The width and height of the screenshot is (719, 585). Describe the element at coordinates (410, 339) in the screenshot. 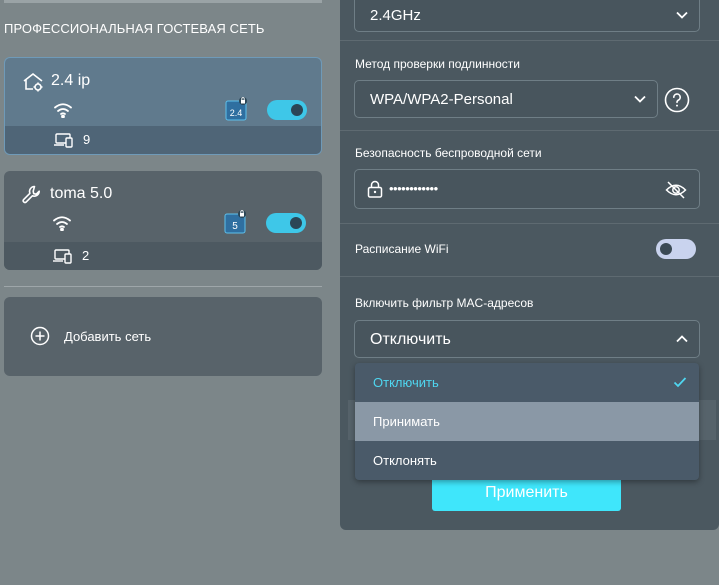

I see `mac-filter-value: Отключить` at that location.